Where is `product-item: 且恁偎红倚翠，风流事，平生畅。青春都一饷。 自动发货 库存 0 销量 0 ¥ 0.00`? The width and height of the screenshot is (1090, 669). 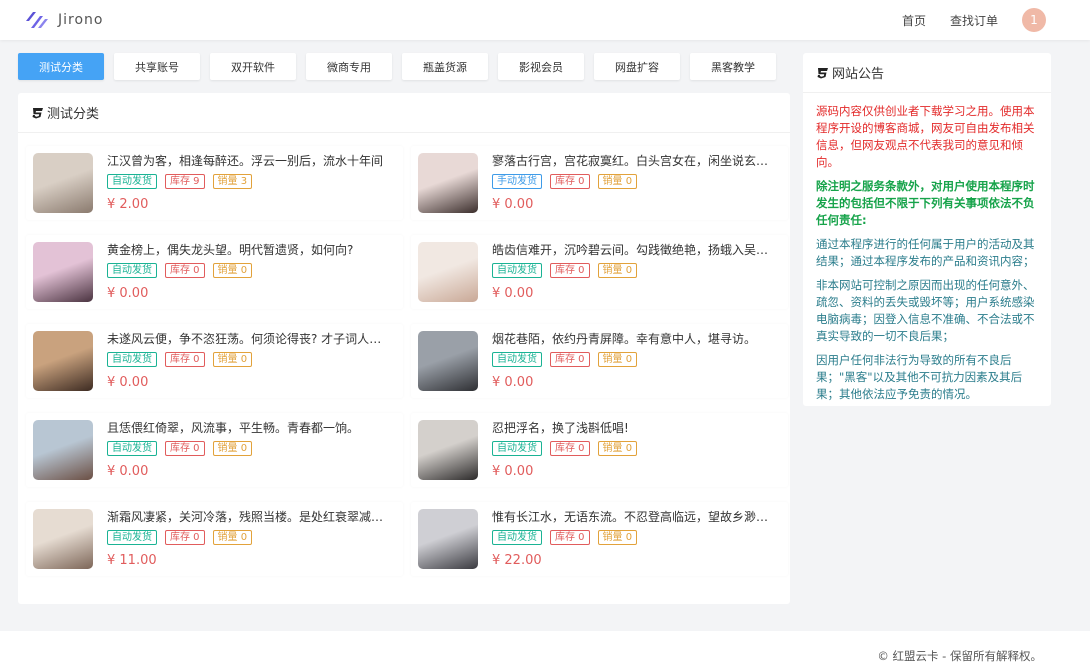 product-item: 且恁偎红倚翠，风流事，平生畅。青春都一饷。 自动发货 库存 0 销量 0 ¥ 0.00 is located at coordinates (214, 450).